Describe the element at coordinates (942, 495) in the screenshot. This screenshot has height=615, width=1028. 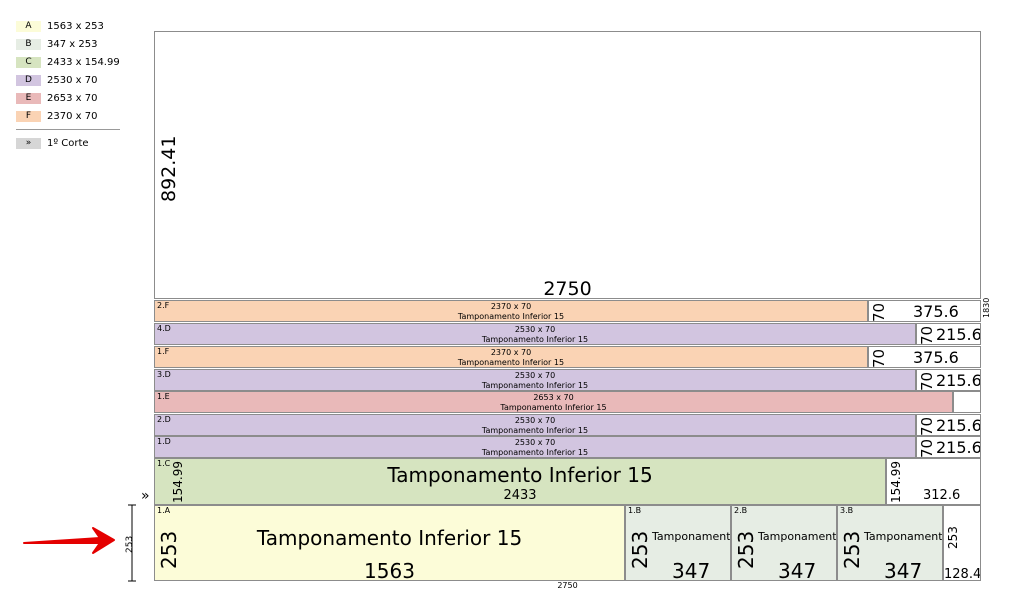
I see `waste-width: 312.6` at that location.